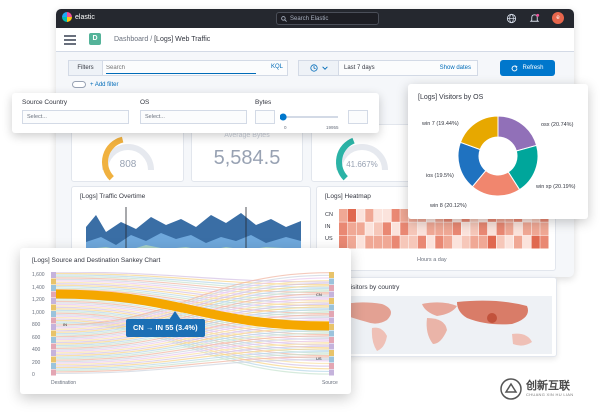 The width and height of the screenshot is (600, 413). Describe the element at coordinates (498, 156) in the screenshot. I see `os-donut-chart` at that location.